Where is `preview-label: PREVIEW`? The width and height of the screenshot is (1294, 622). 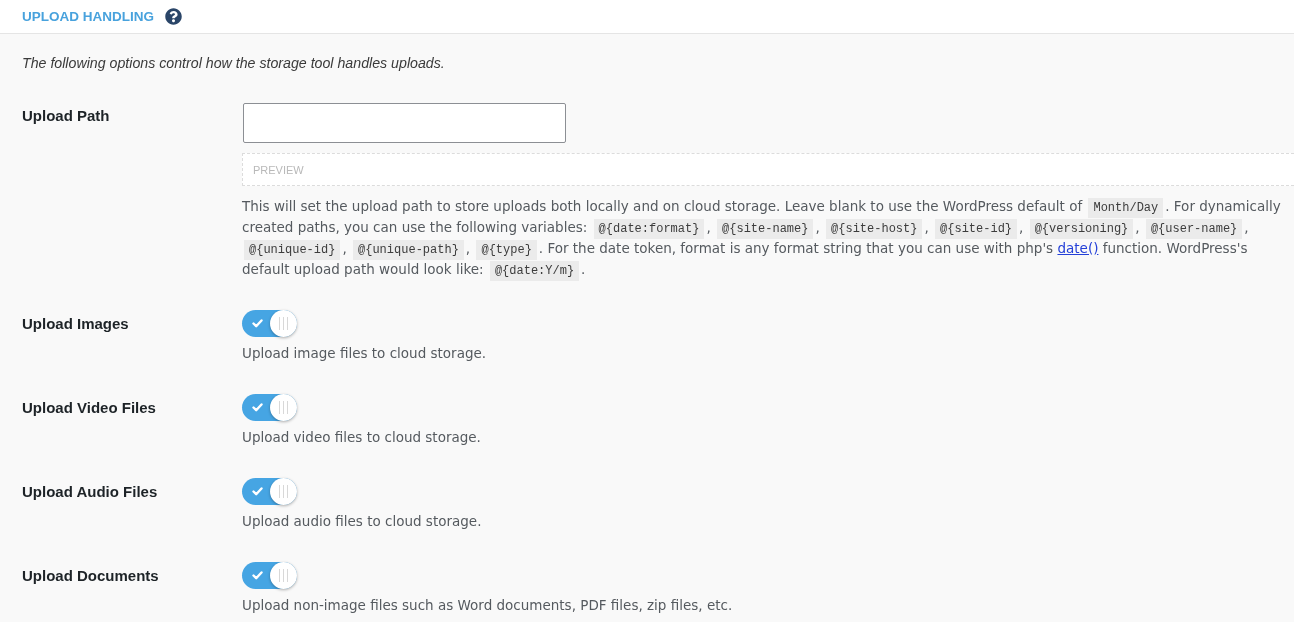 preview-label: PREVIEW is located at coordinates (278, 169).